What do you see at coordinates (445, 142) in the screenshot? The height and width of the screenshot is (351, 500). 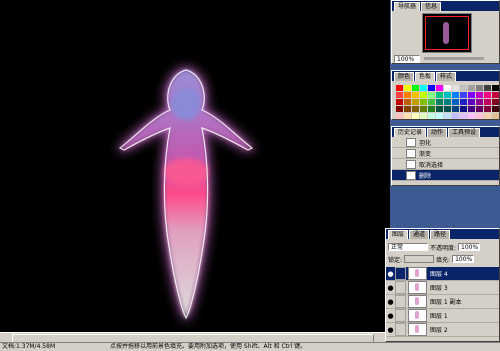 I see `history-item: 羽化` at bounding box center [445, 142].